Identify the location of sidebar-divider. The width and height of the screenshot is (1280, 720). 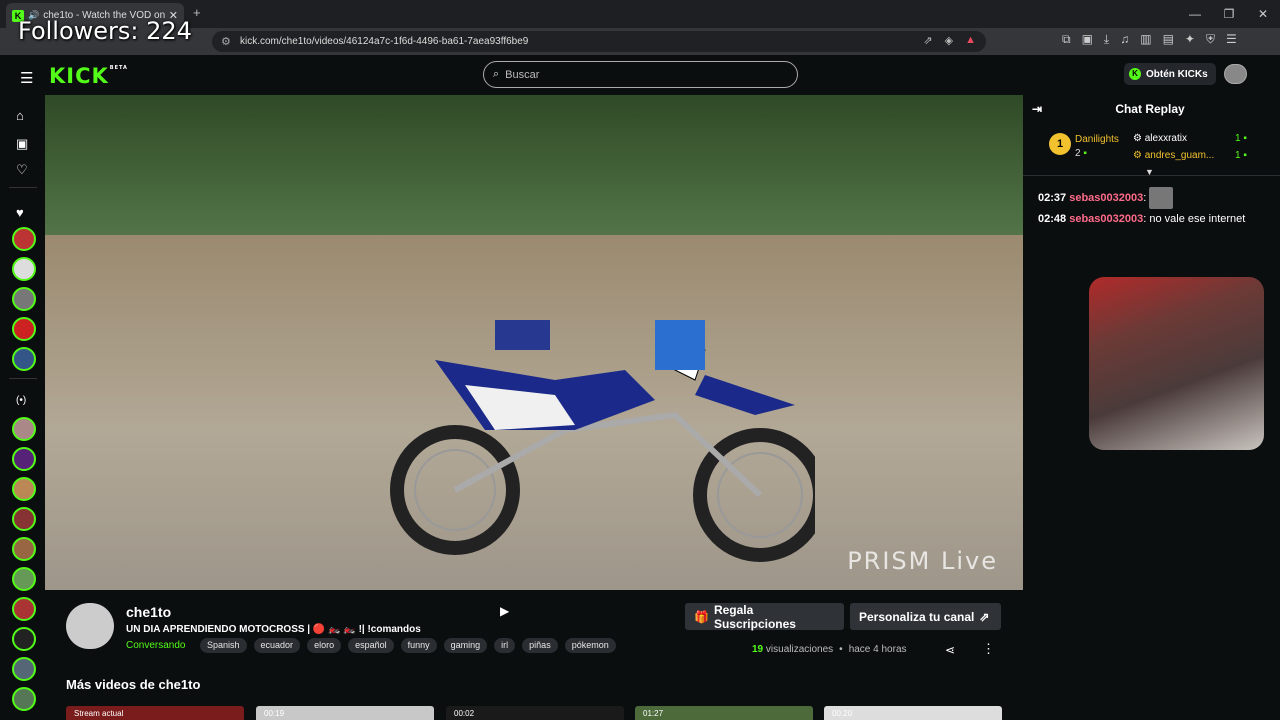
(23, 378).